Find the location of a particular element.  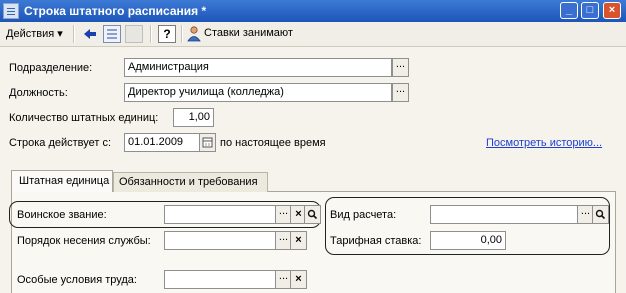

position-field: Директор училища (колледжа) is located at coordinates (258, 92).